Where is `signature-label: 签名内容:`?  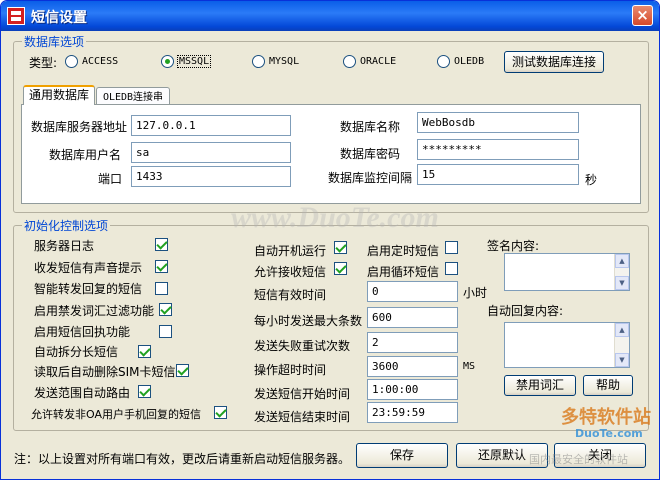 signature-label: 签名内容: is located at coordinates (513, 246).